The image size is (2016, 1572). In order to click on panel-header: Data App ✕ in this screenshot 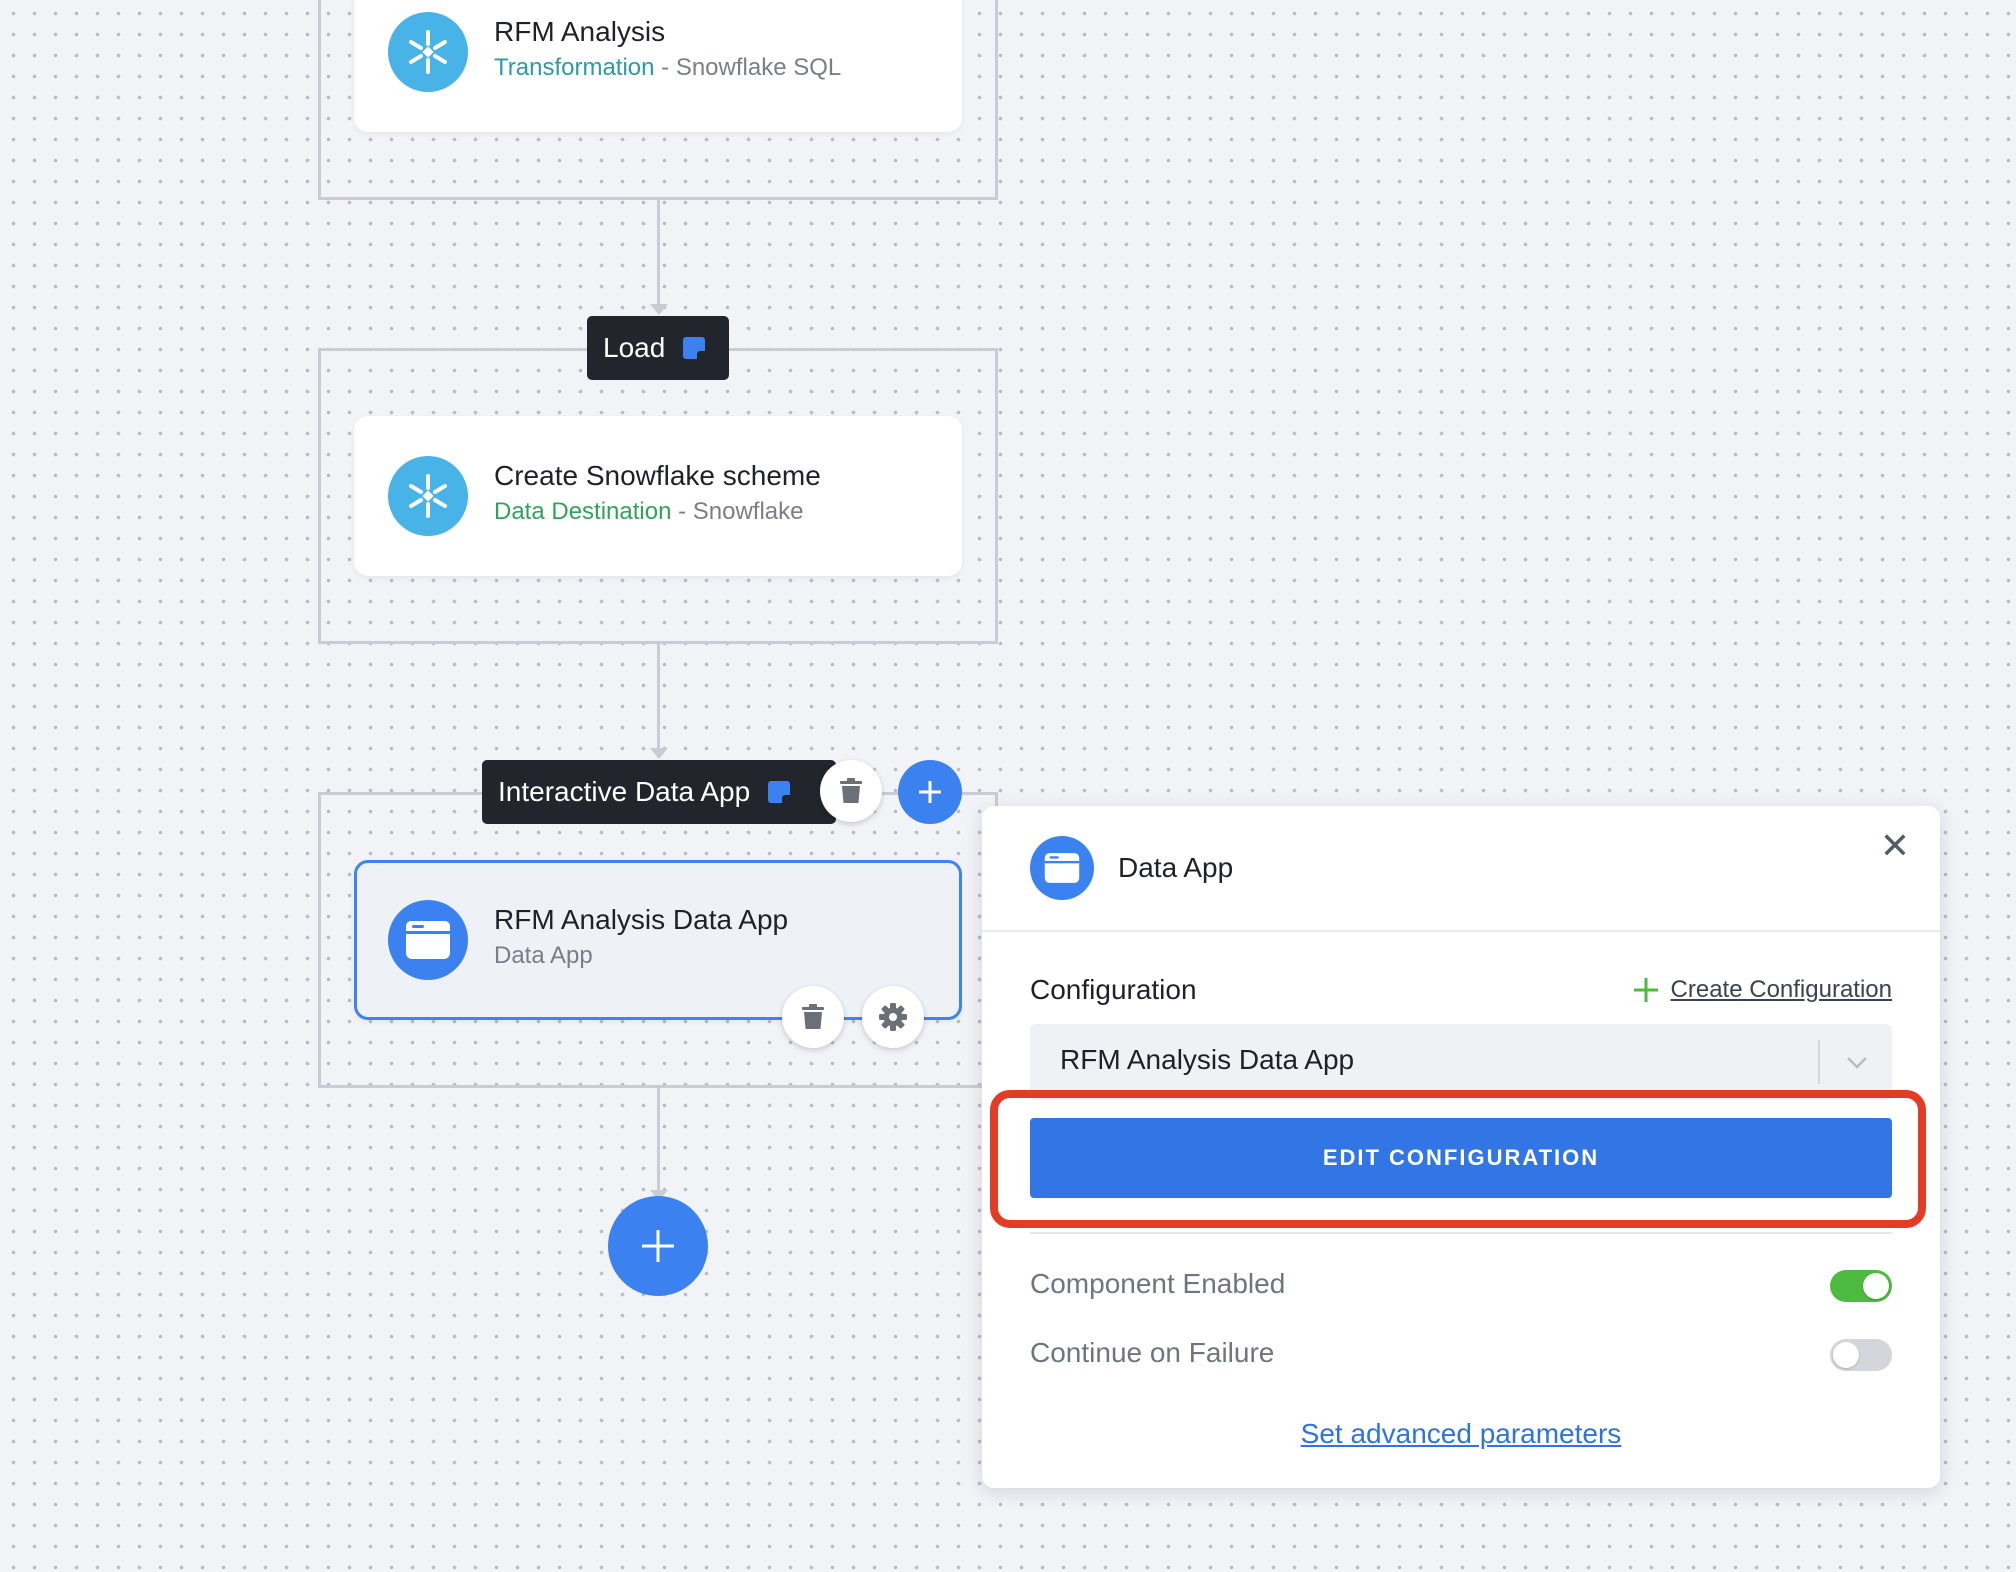, I will do `click(1461, 869)`.